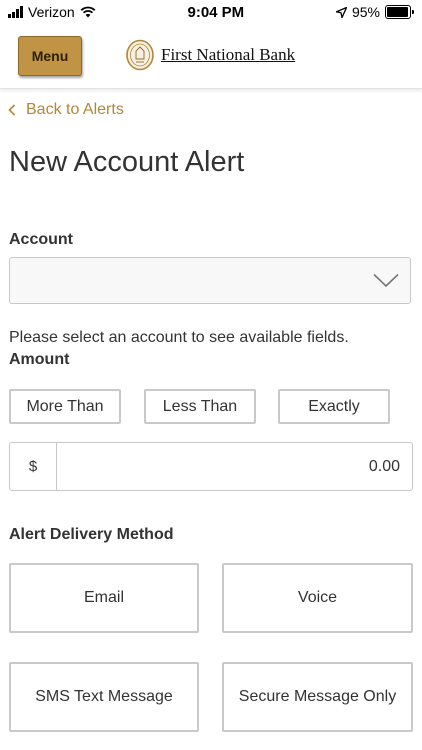 Image resolution: width=422 pixels, height=750 pixels. I want to click on carrier-name: Verizon, so click(51, 12).